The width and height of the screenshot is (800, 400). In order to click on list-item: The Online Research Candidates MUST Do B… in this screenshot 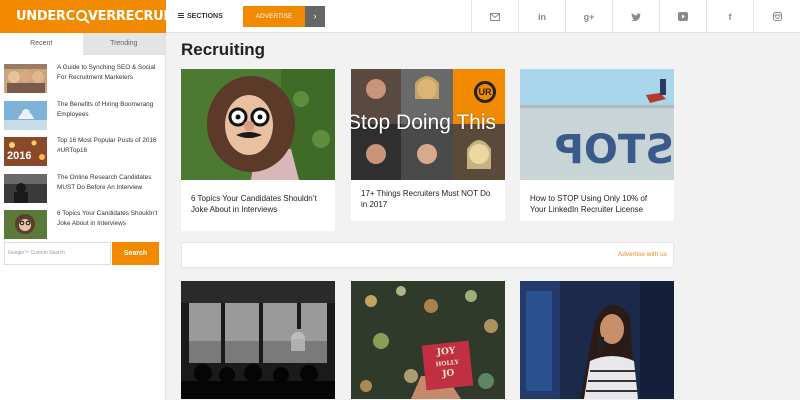, I will do `click(84, 191)`.